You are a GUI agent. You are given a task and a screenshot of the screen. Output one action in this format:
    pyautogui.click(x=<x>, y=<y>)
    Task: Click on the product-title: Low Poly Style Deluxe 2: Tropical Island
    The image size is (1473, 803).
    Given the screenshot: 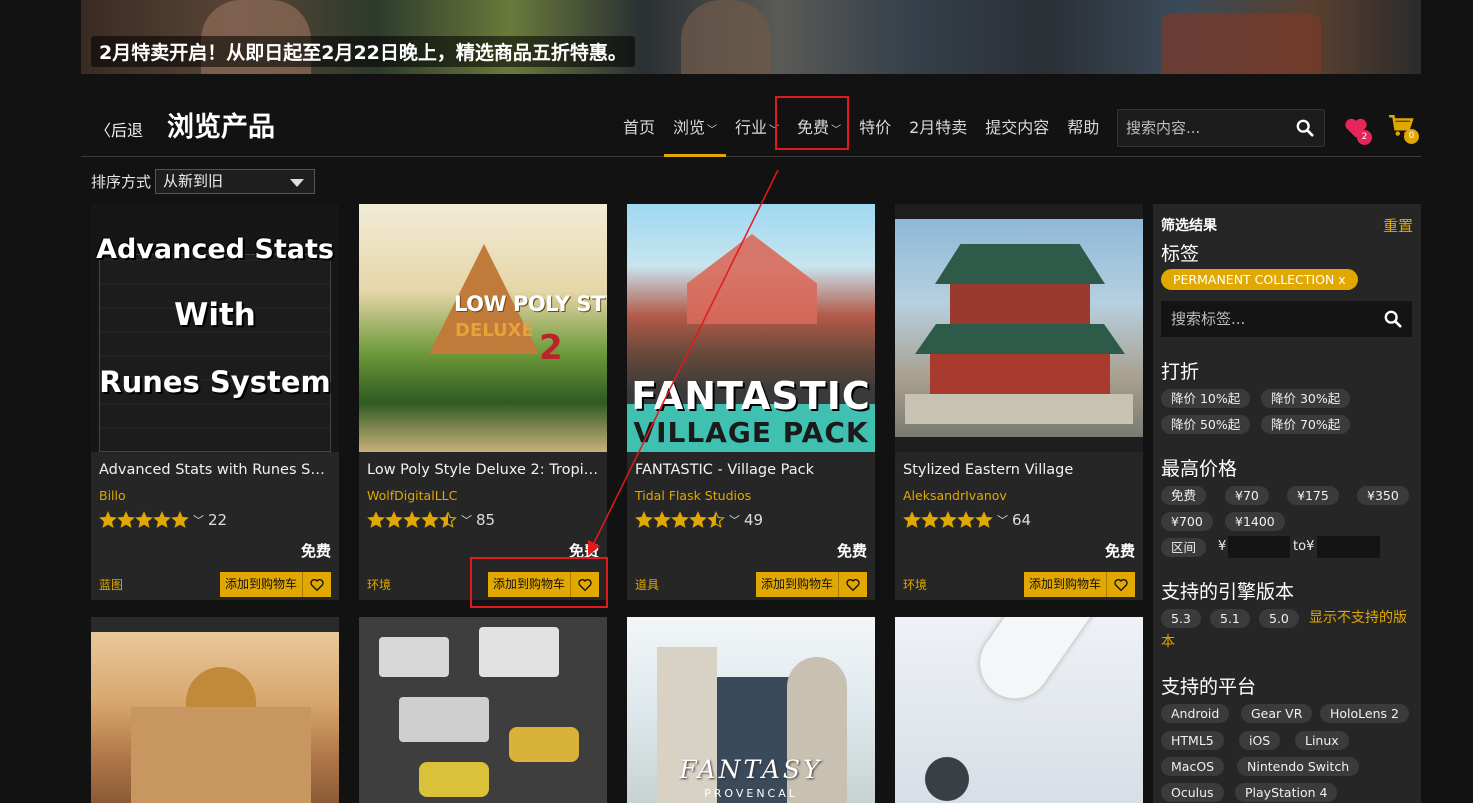 What is the action you would take?
    pyautogui.click(x=483, y=470)
    